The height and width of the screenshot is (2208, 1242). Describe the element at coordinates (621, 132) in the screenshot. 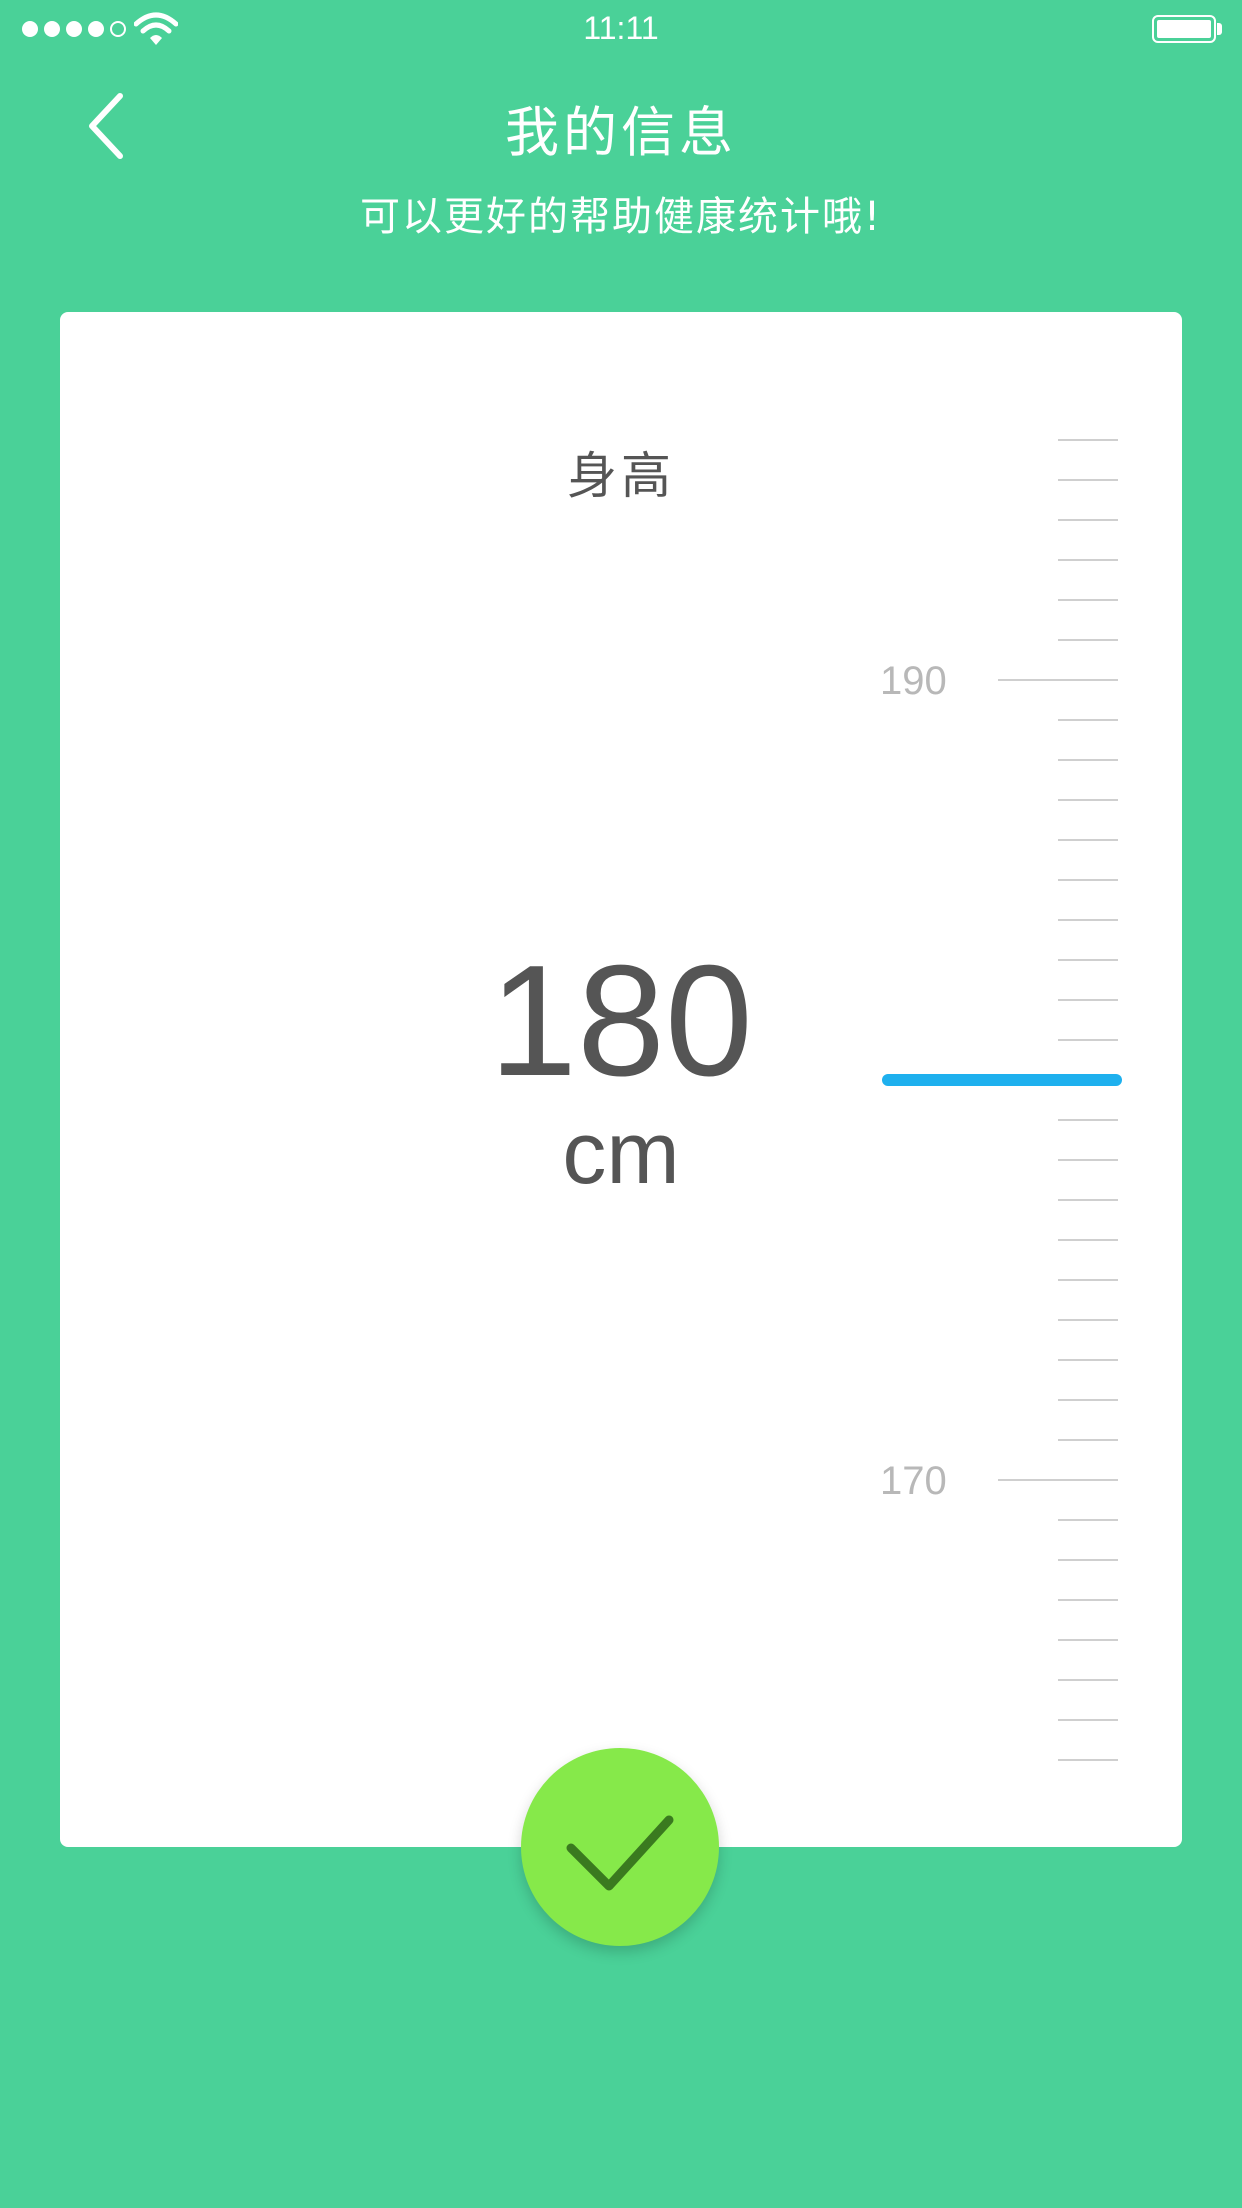

I see `page-title: 我的信息` at that location.